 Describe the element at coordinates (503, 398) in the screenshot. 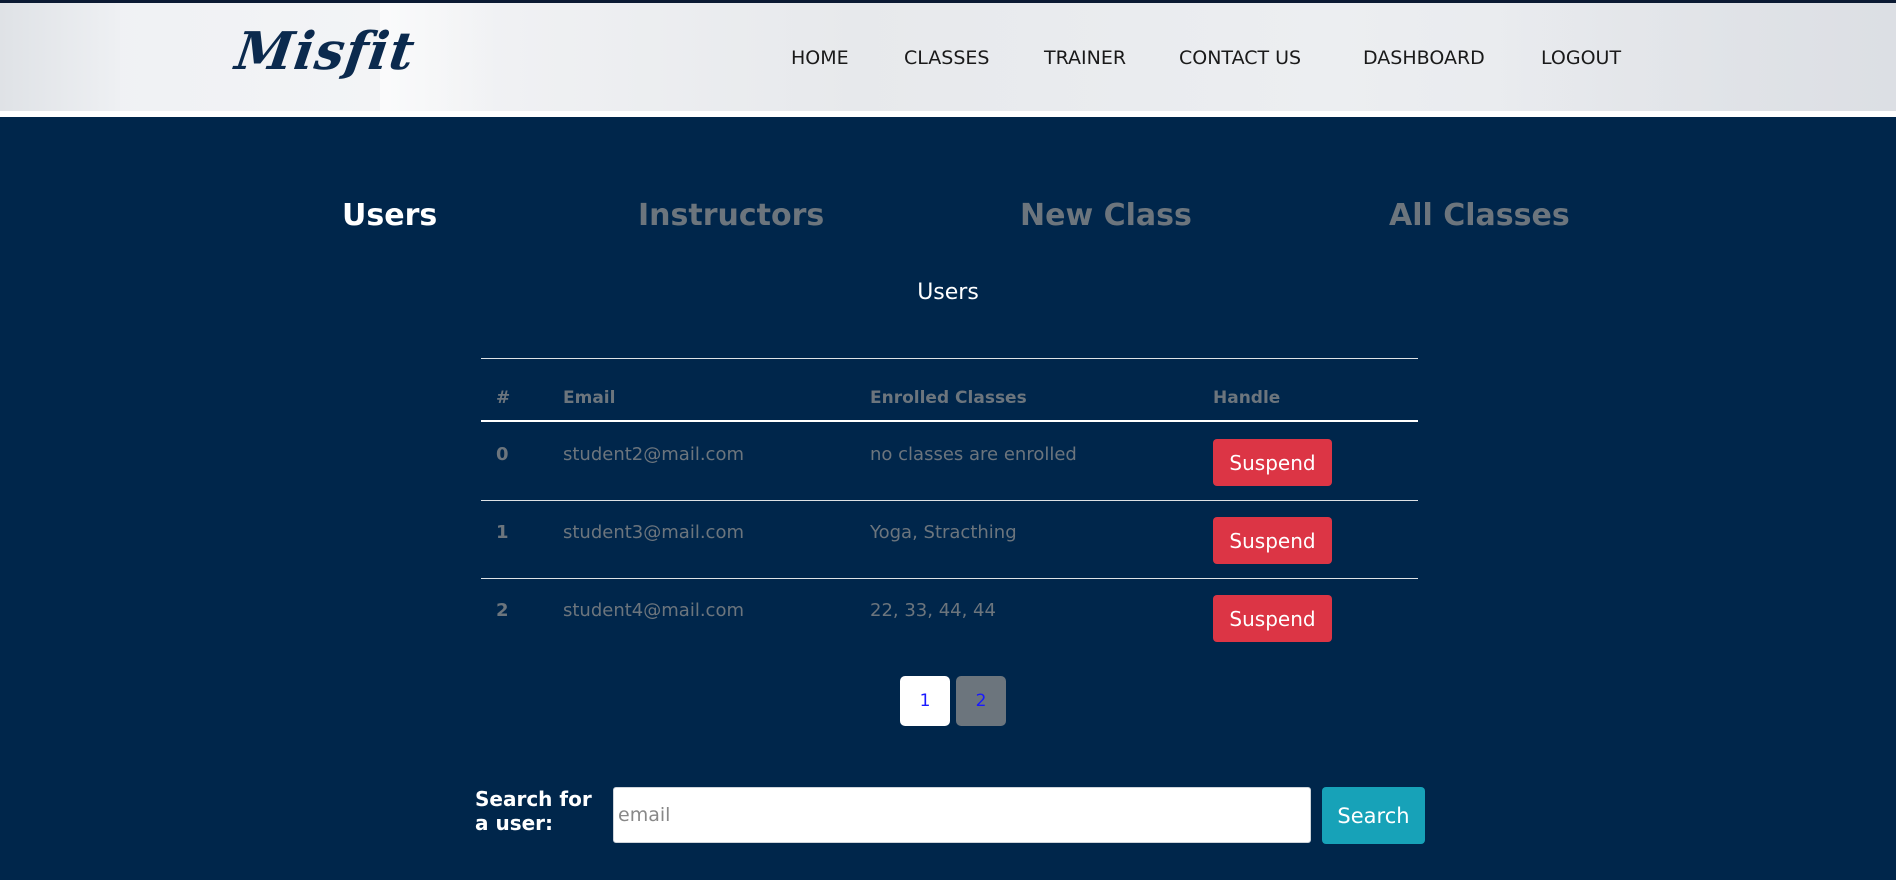

I see `column-header-index: #` at that location.